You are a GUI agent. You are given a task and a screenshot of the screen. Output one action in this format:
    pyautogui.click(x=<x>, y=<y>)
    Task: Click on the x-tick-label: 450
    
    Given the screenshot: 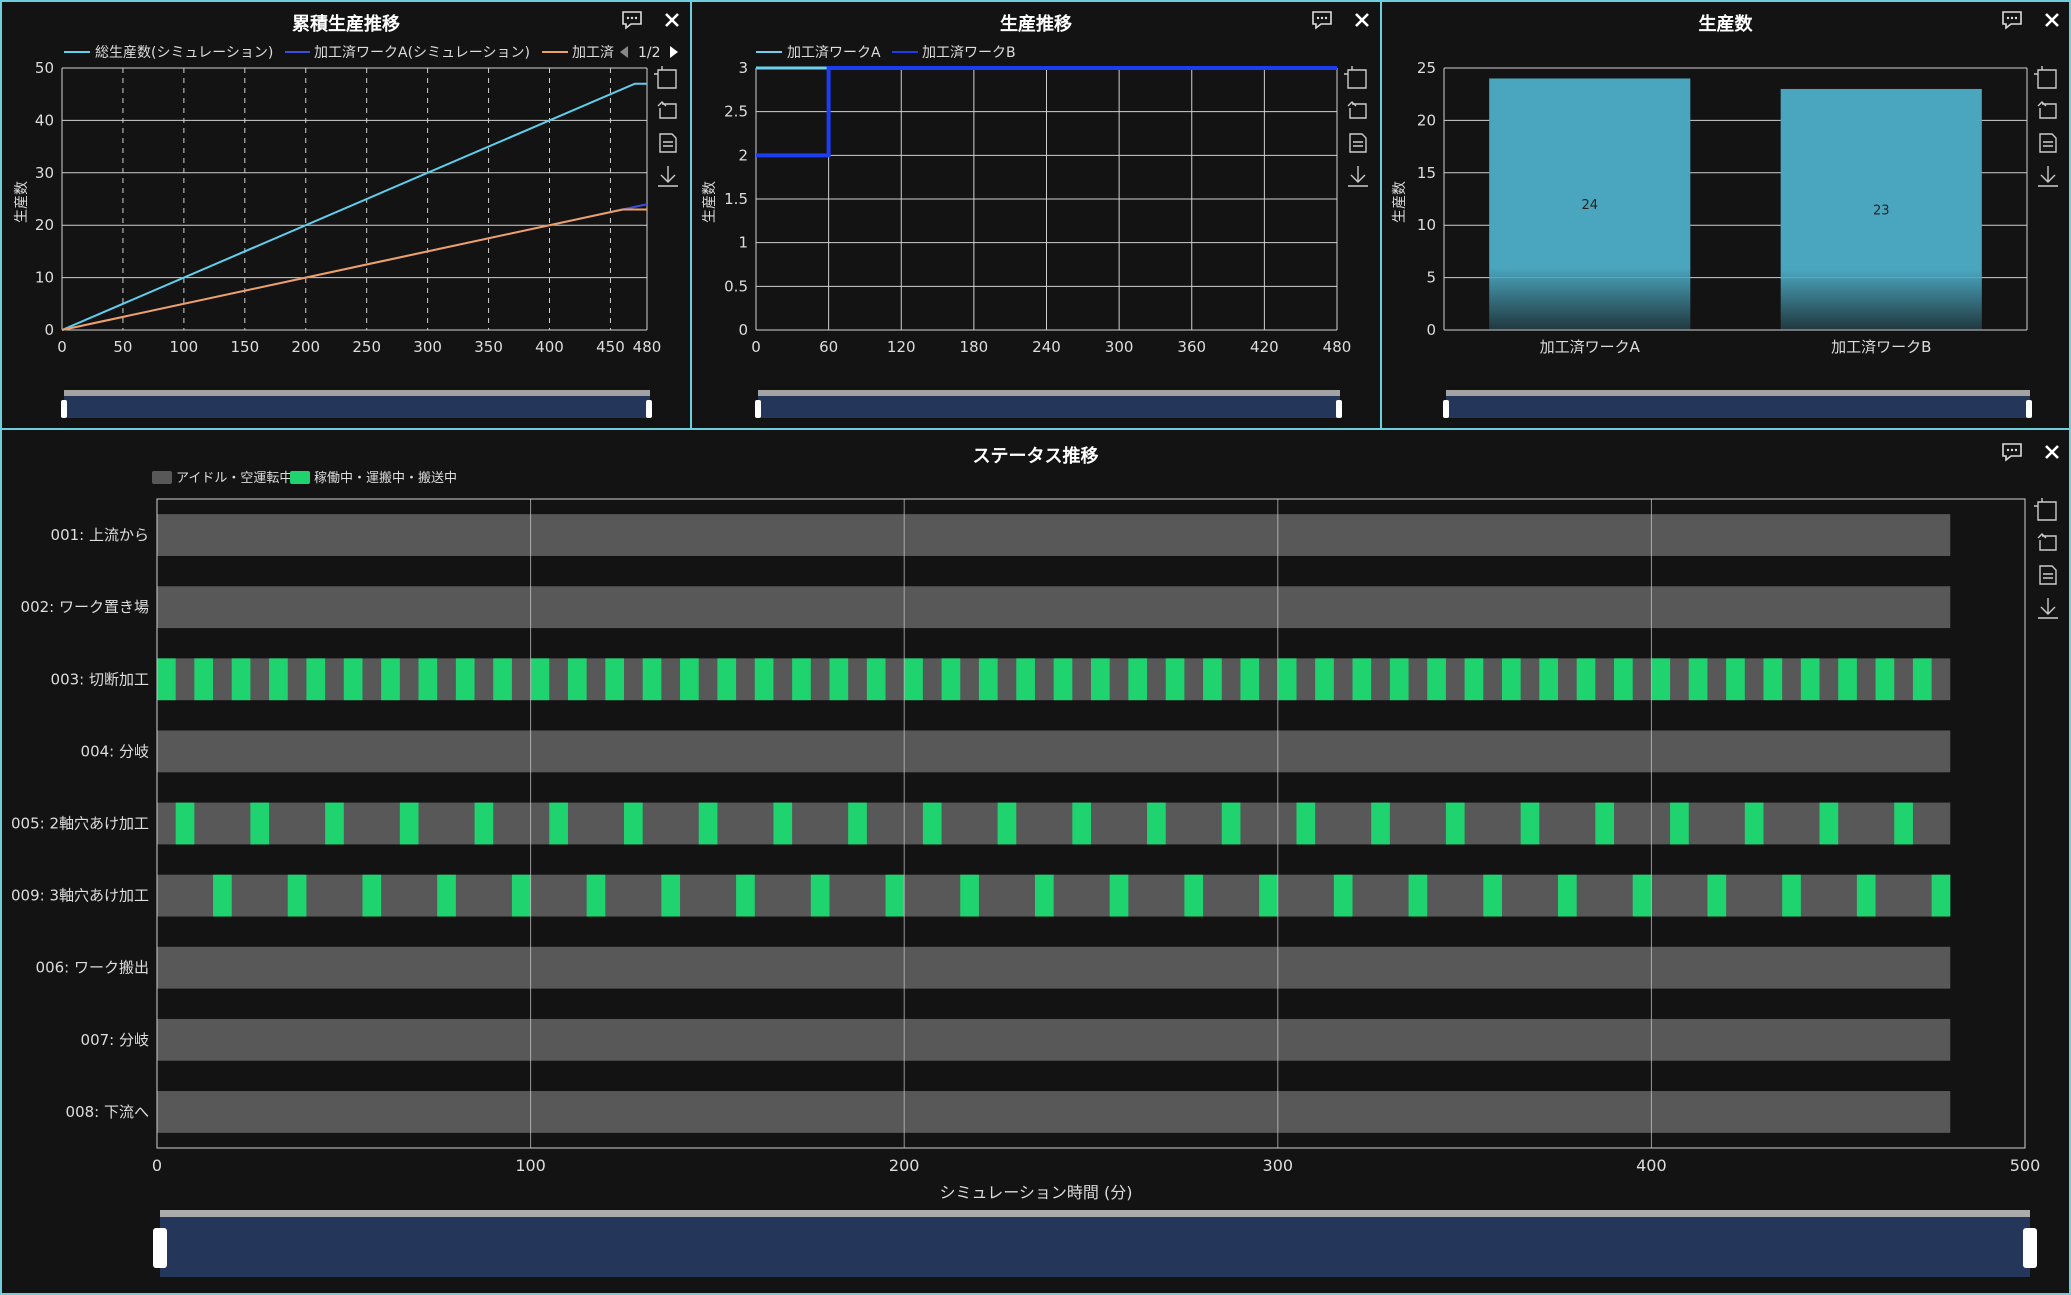 What is the action you would take?
    pyautogui.click(x=610, y=347)
    